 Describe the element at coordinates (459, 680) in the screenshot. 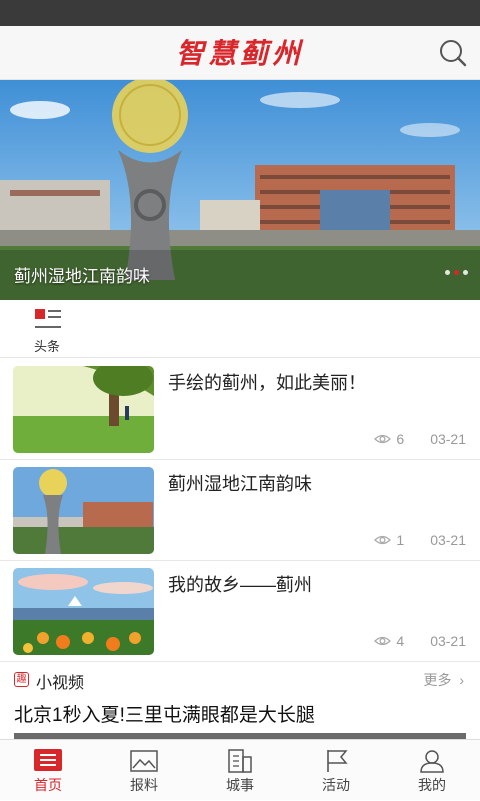

I see `chevron-right-icon: ›` at that location.